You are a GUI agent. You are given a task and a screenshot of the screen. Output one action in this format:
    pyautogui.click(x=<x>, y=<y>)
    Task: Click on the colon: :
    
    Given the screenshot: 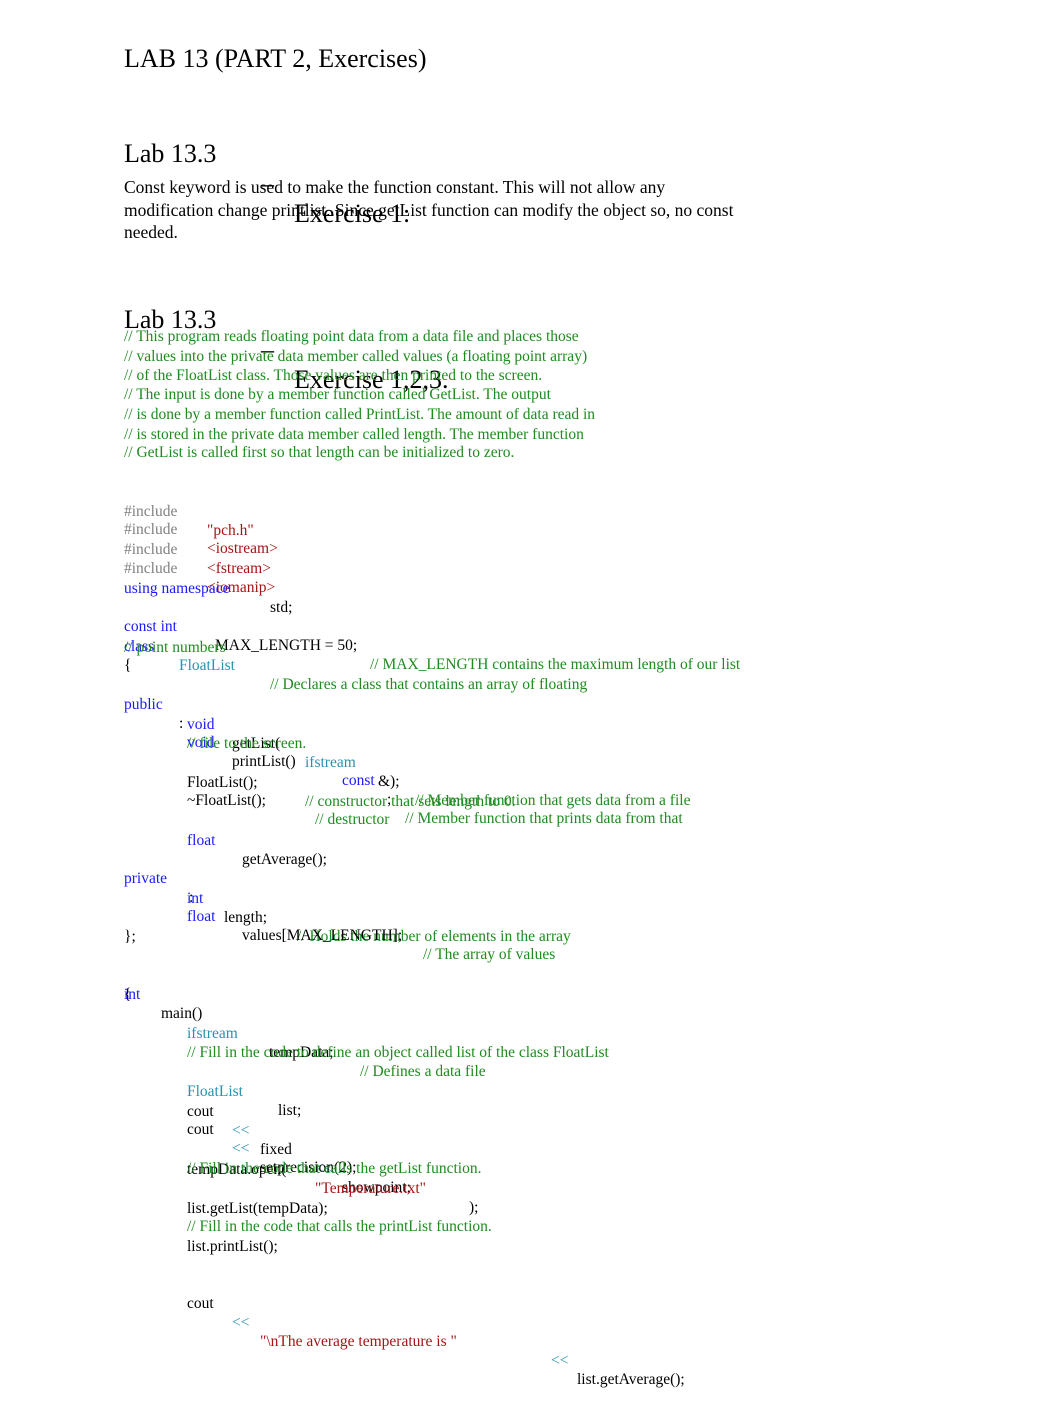 What is the action you would take?
    pyautogui.click(x=181, y=723)
    